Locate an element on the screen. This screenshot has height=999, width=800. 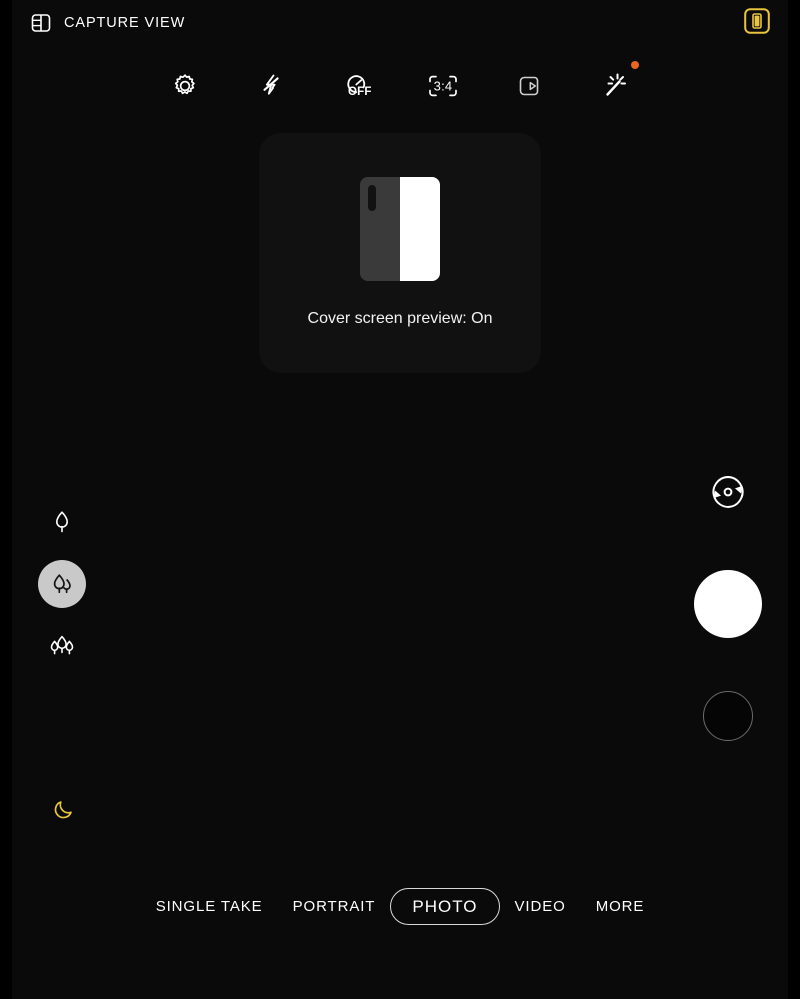
cover-screen-badge-icon is located at coordinates (757, 21).